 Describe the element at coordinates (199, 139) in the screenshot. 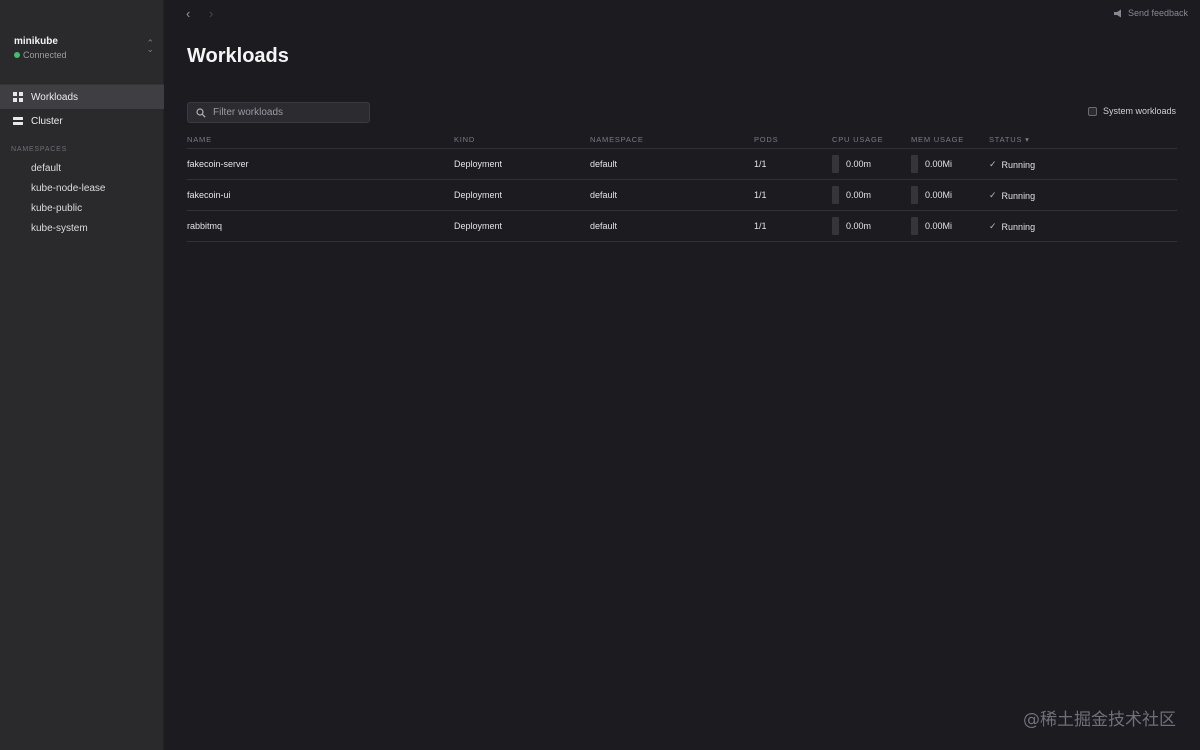

I see `column-header-name: NAME` at that location.